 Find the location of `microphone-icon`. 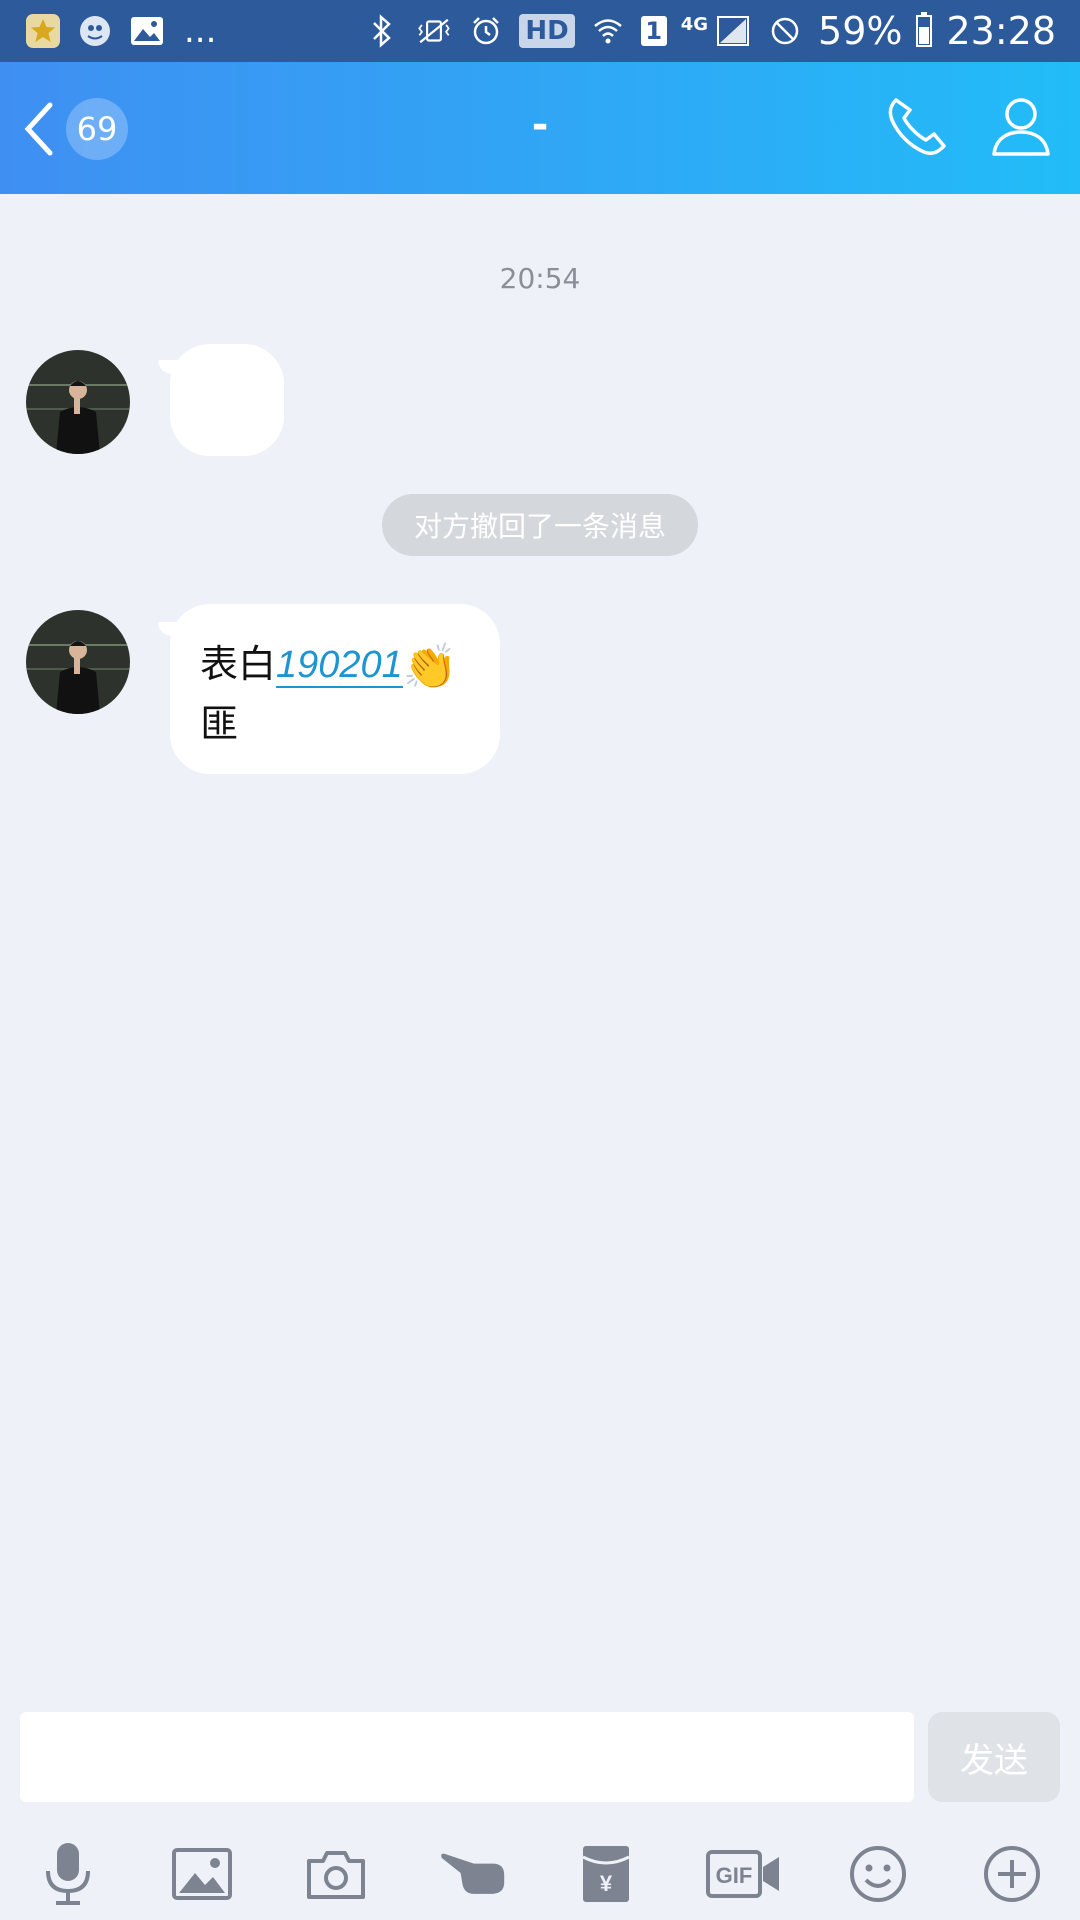

microphone-icon is located at coordinates (68, 1874).